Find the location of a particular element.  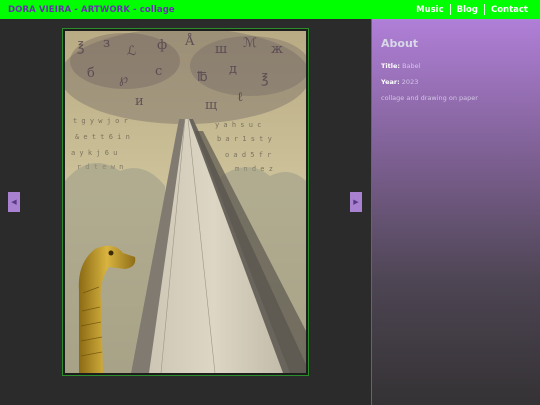

artwork-title-info: Title: Babel is located at coordinates (456, 66).